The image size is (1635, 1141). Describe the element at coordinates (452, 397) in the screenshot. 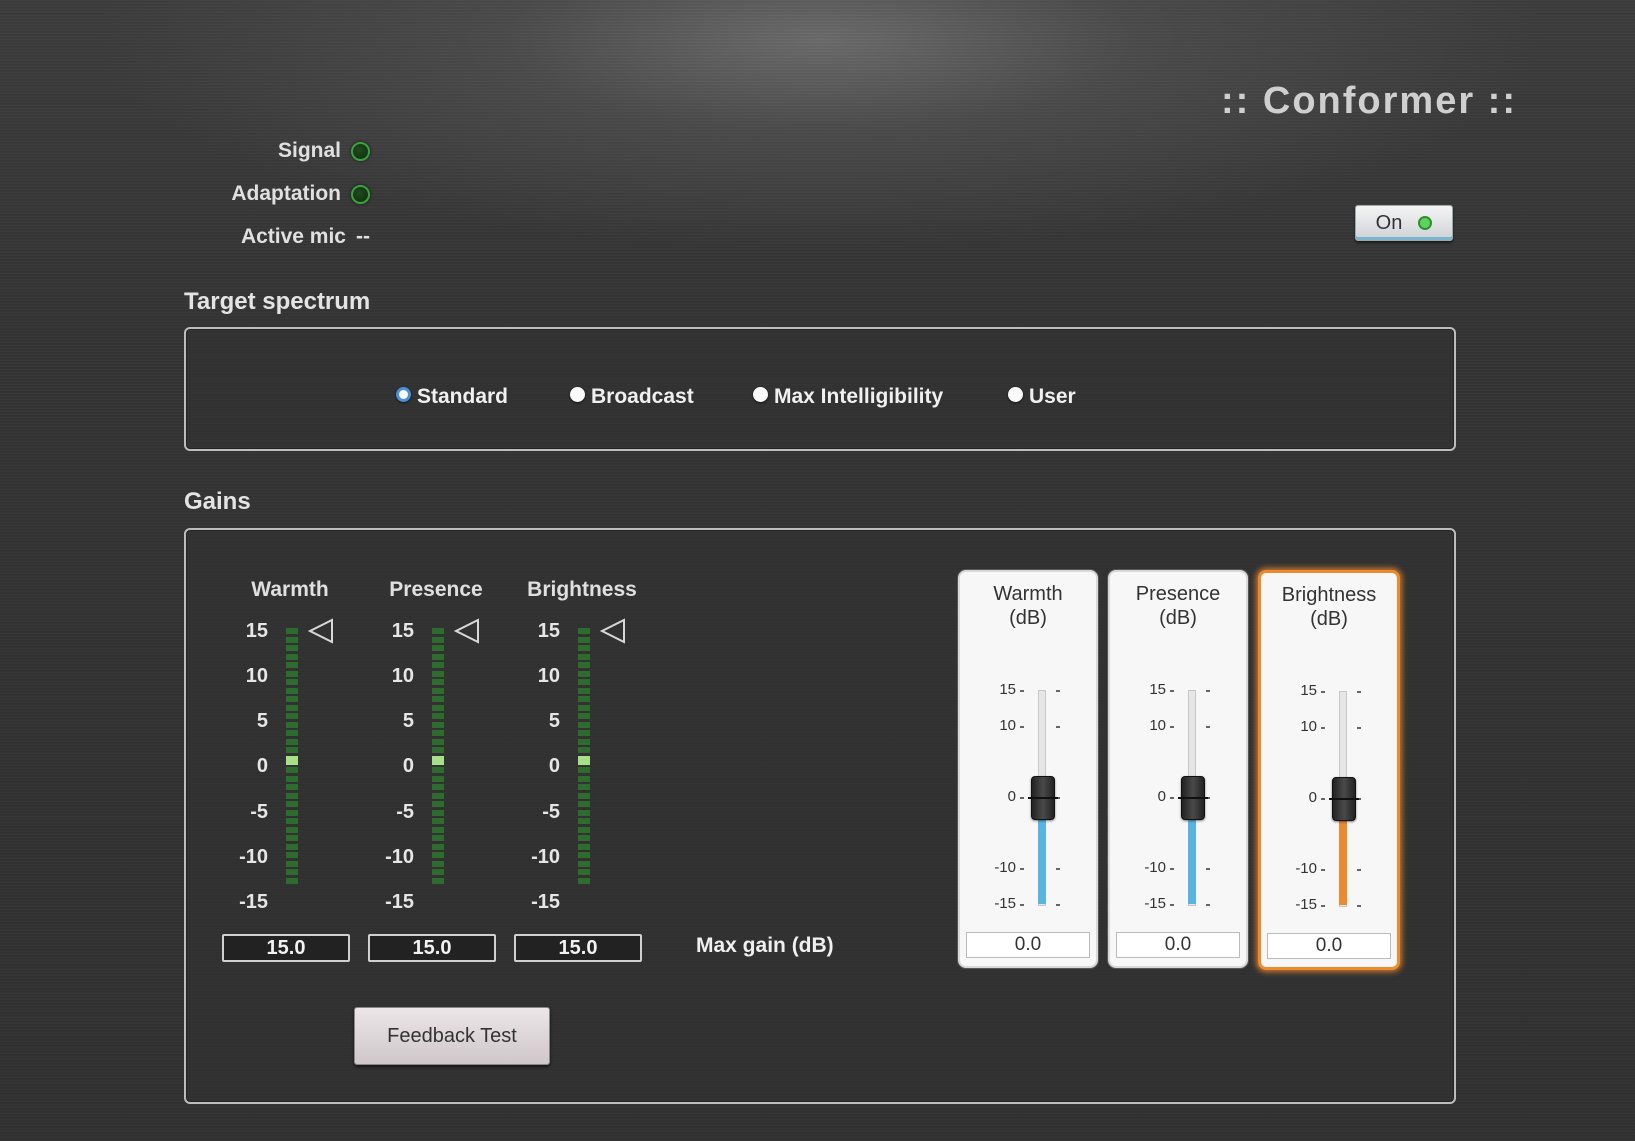

I see `radio-standard: Standard` at that location.